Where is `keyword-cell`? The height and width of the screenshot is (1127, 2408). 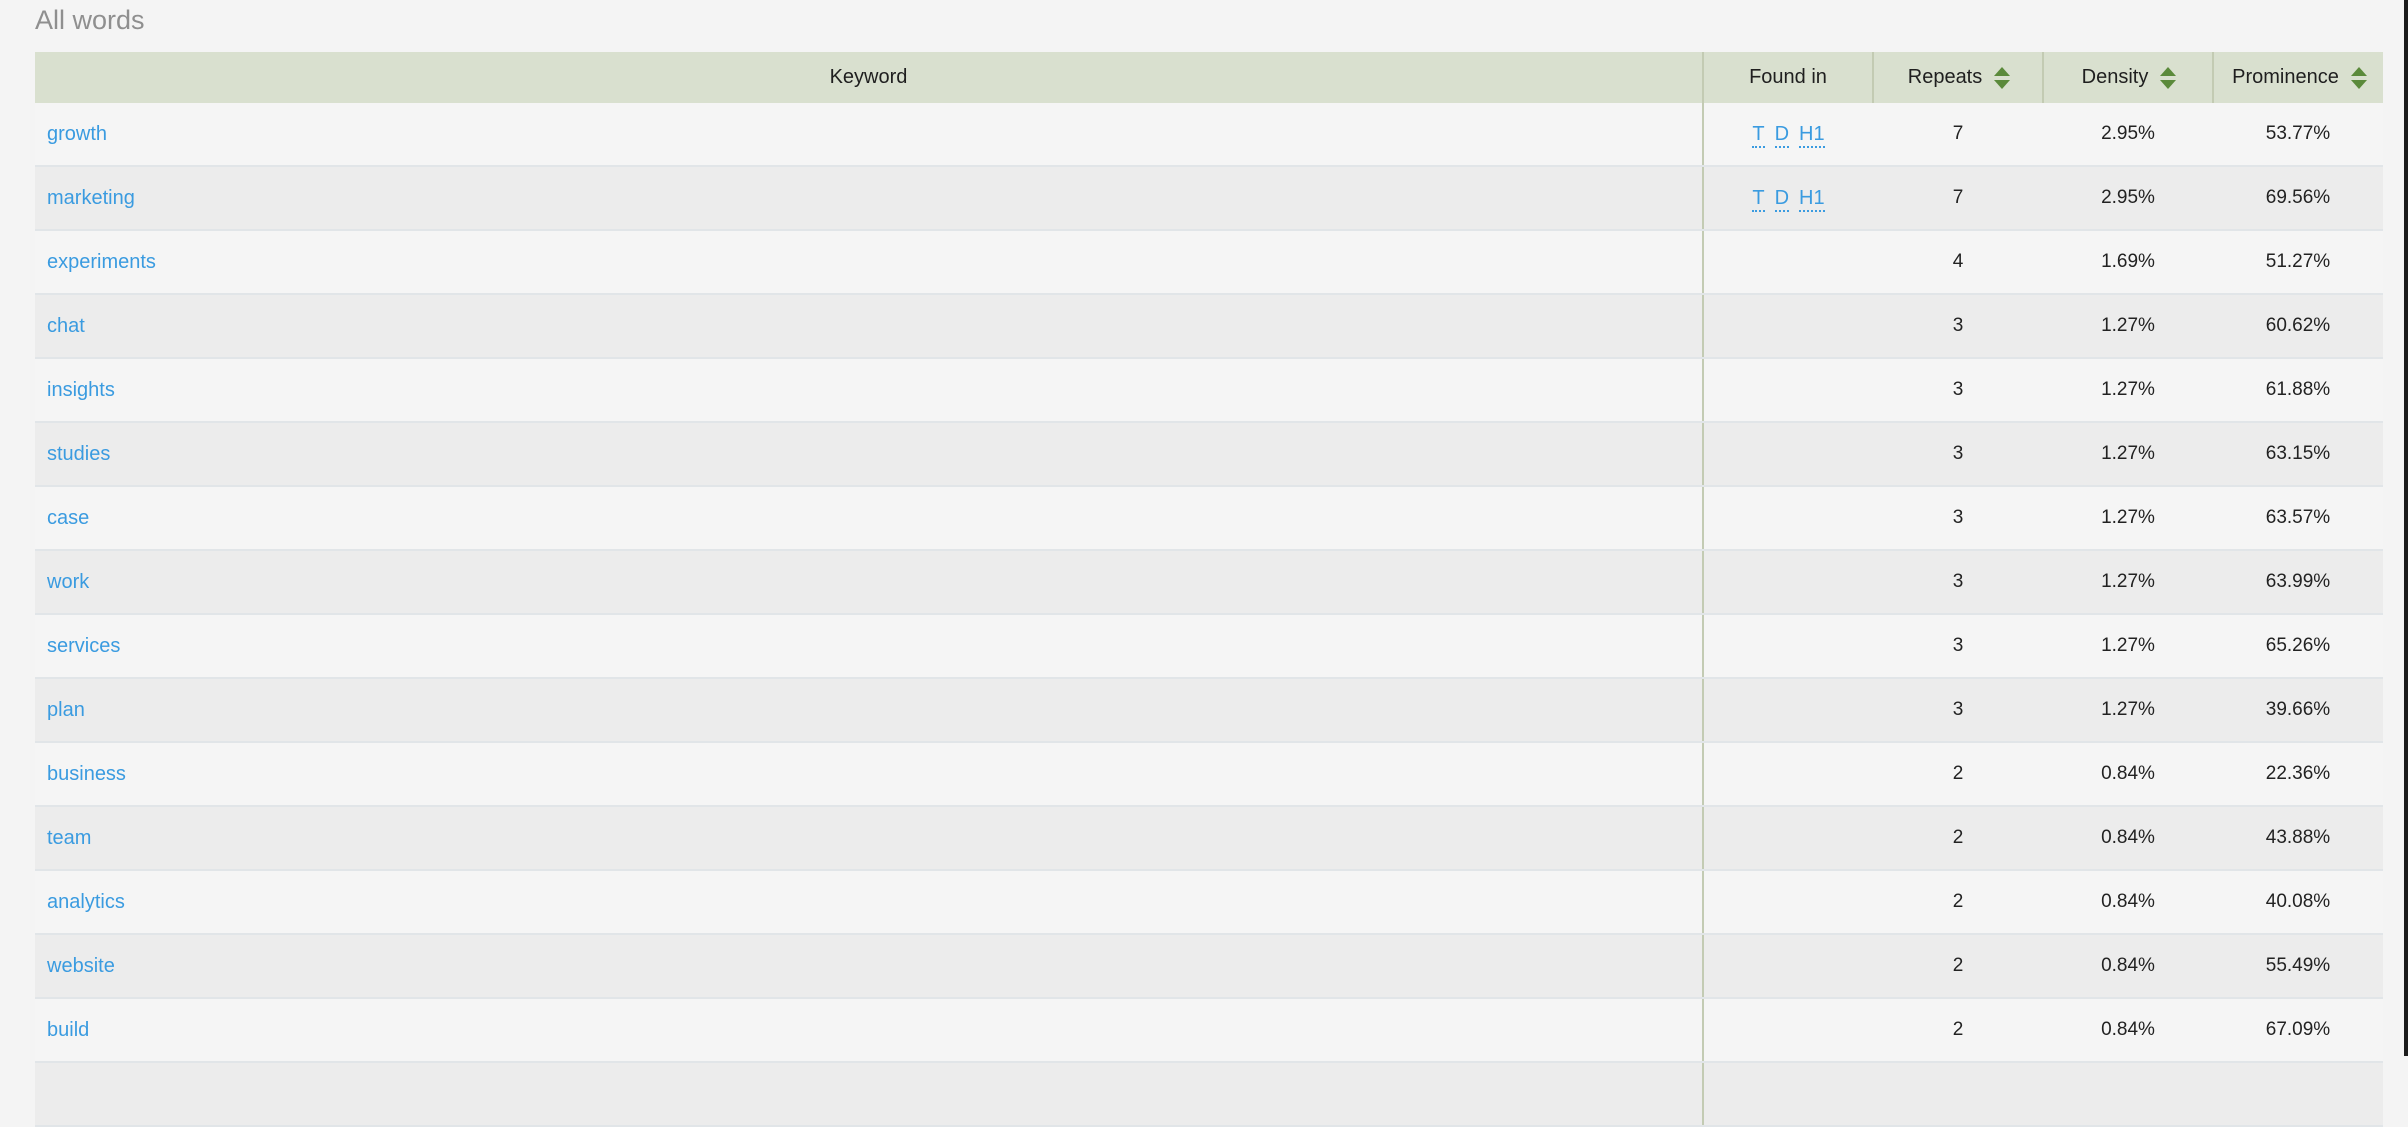 keyword-cell is located at coordinates (869, 1094).